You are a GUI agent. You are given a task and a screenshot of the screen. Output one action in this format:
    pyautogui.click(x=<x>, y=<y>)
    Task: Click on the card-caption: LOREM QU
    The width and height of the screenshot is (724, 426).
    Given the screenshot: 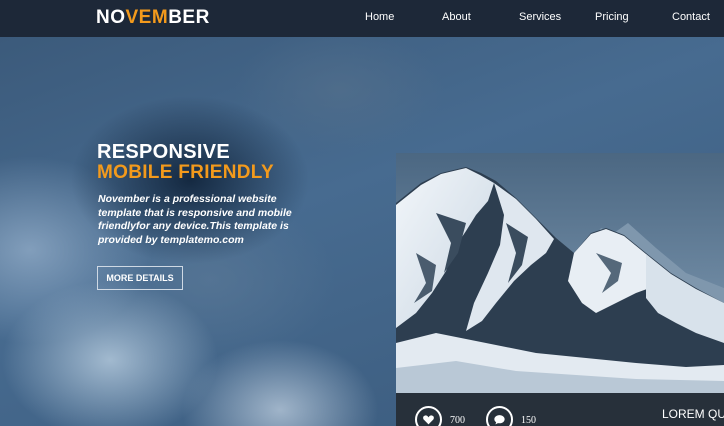 What is the action you would take?
    pyautogui.click(x=693, y=414)
    